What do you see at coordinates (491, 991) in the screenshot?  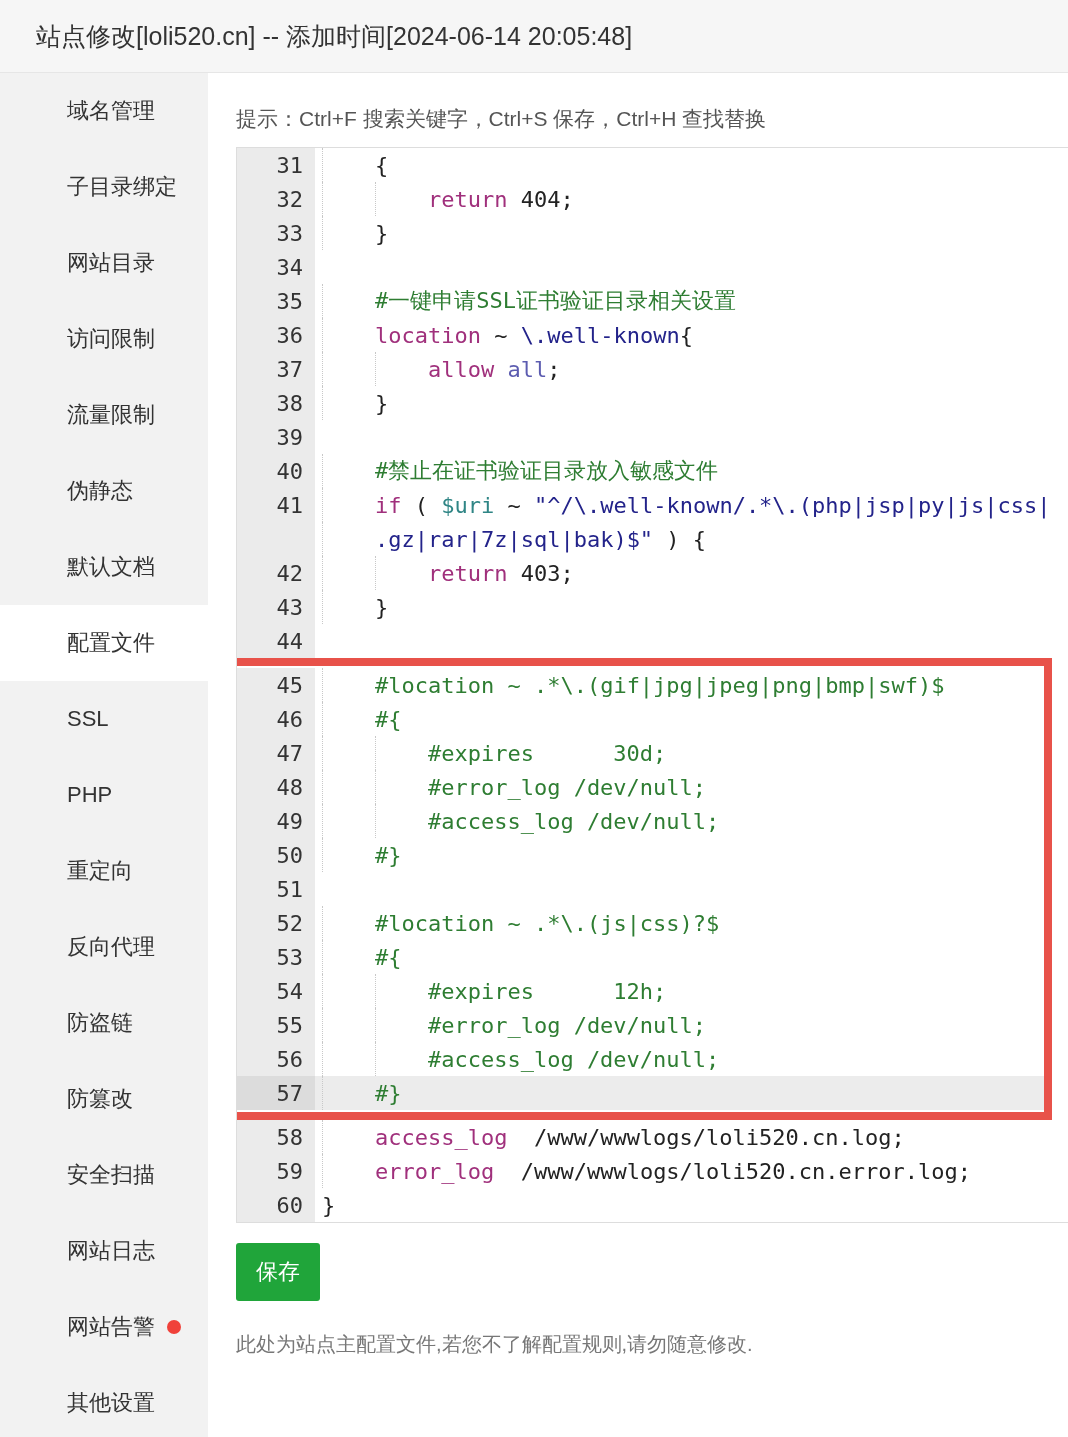 I see `code-line: #expires 12h;` at bounding box center [491, 991].